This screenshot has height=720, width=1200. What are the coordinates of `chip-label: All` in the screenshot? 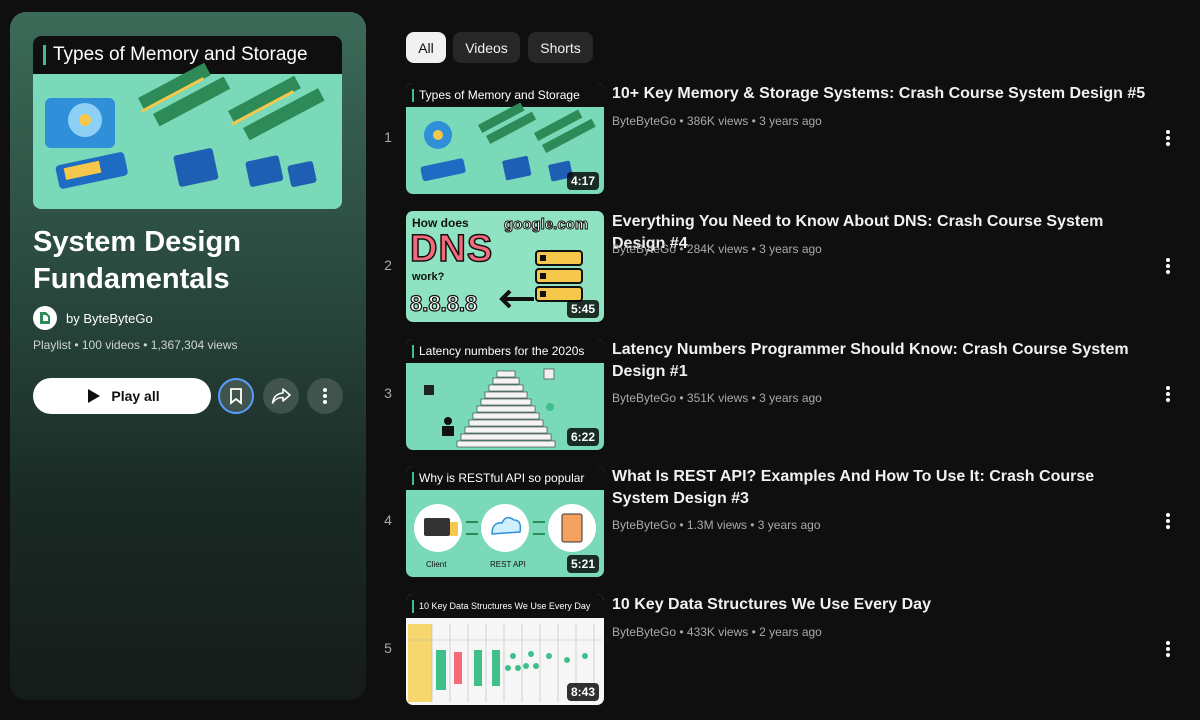 It's located at (426, 47).